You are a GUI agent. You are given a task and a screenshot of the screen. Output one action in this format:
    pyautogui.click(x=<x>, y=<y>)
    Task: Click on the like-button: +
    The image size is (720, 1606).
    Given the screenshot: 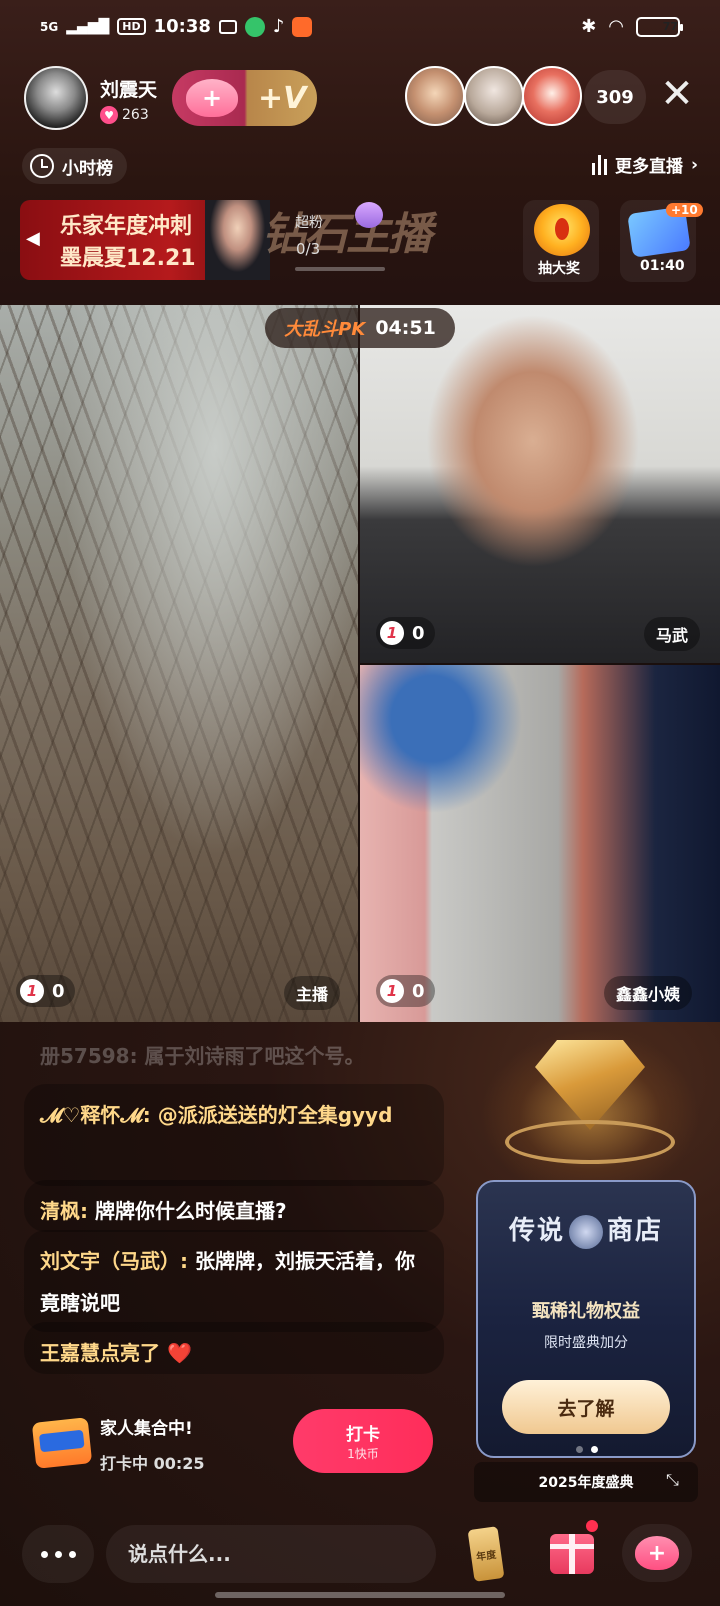 What is the action you would take?
    pyautogui.click(x=657, y=1553)
    